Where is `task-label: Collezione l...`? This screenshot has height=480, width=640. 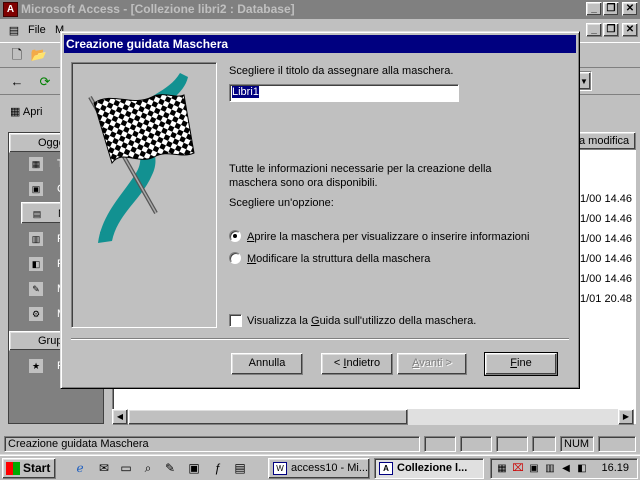
task-label: Collezione l... is located at coordinates (432, 468).